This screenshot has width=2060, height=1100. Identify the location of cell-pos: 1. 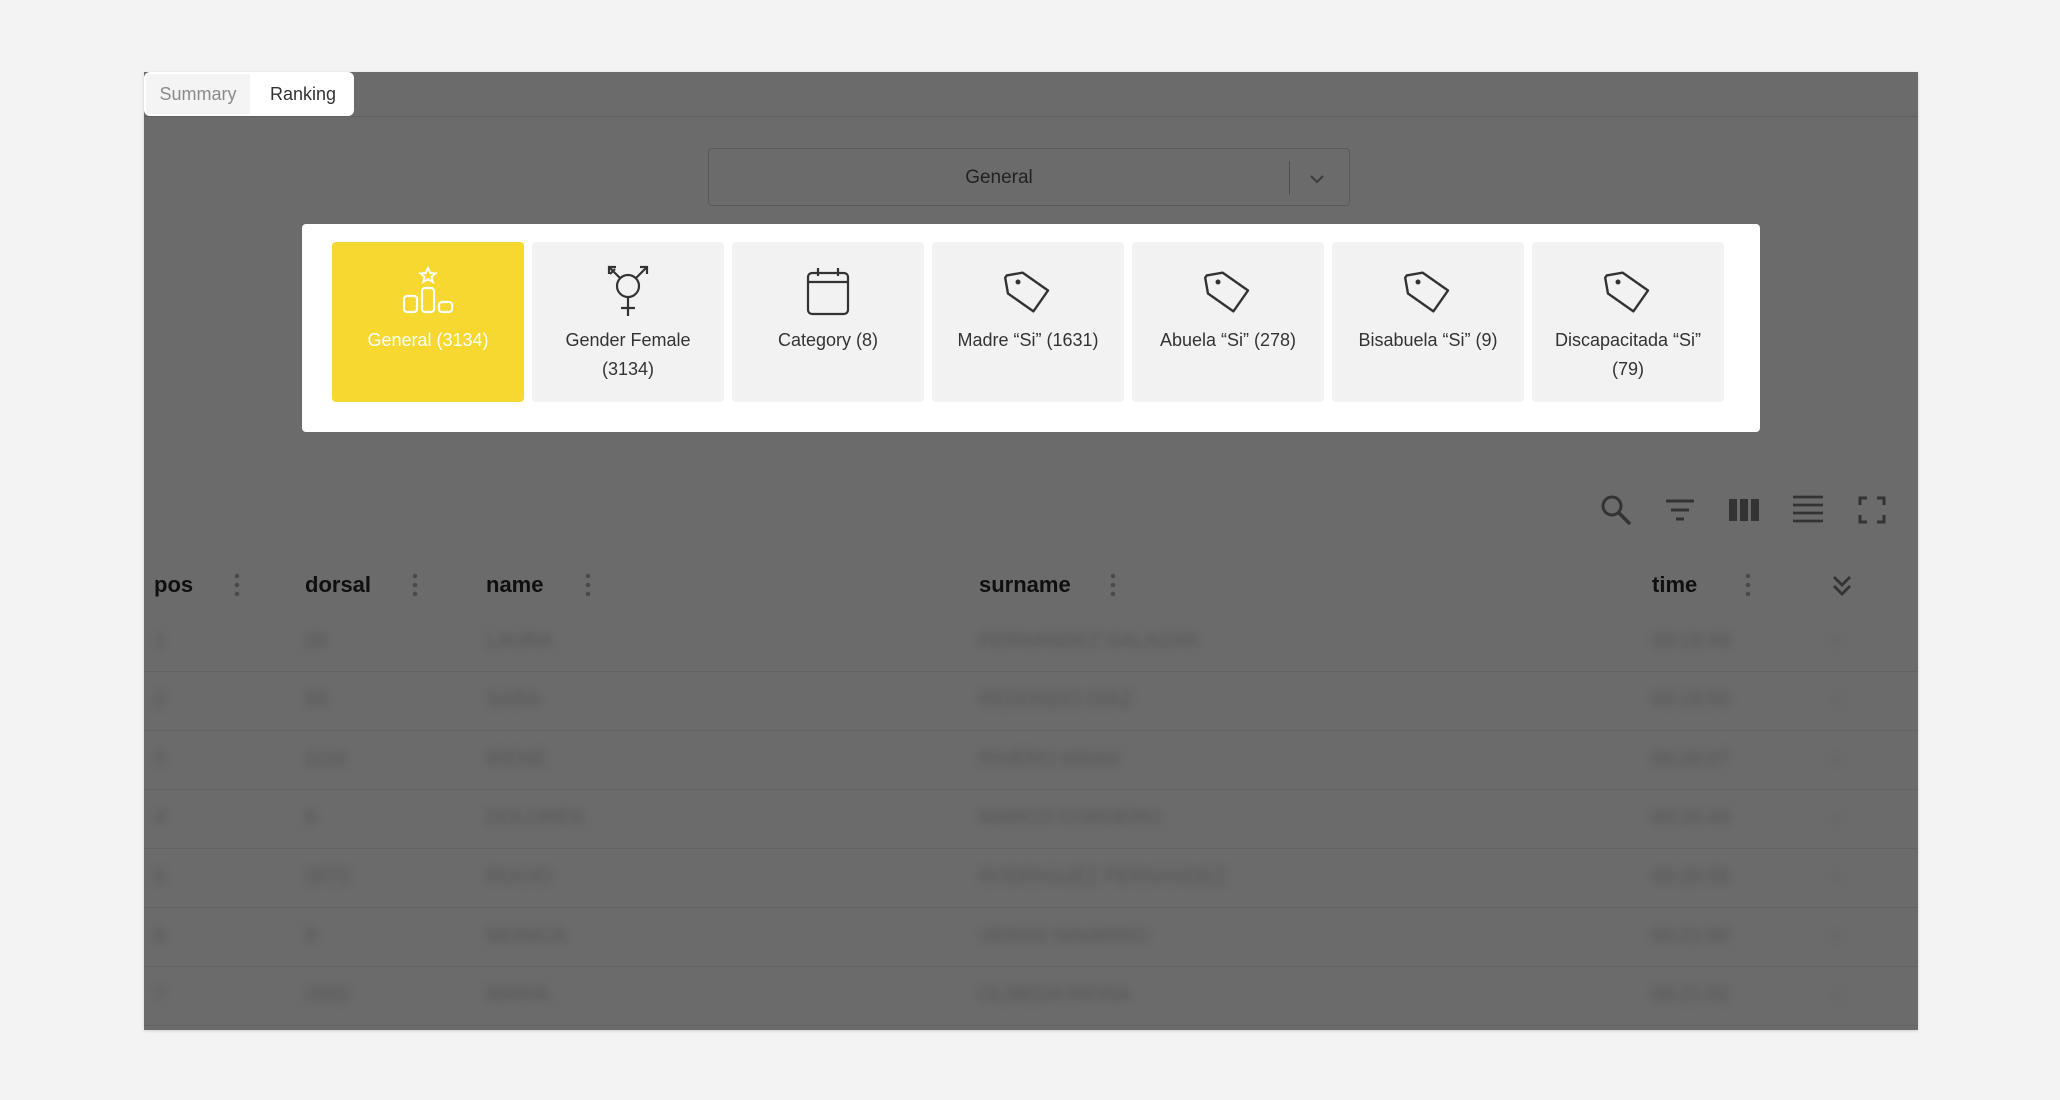
(160, 641).